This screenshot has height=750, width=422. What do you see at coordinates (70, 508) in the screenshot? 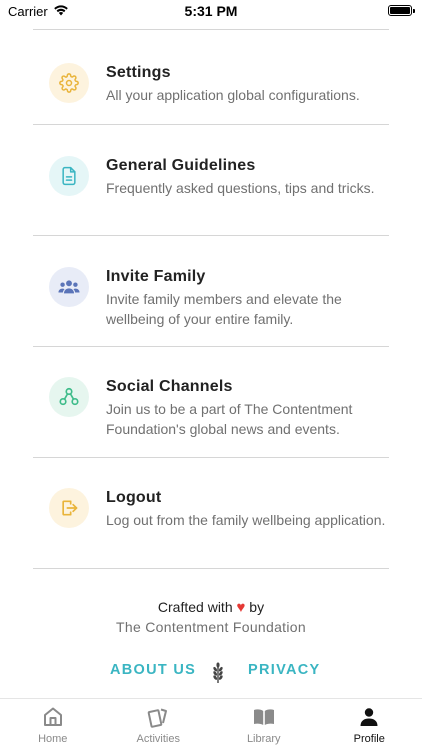
I see `logout-icon` at bounding box center [70, 508].